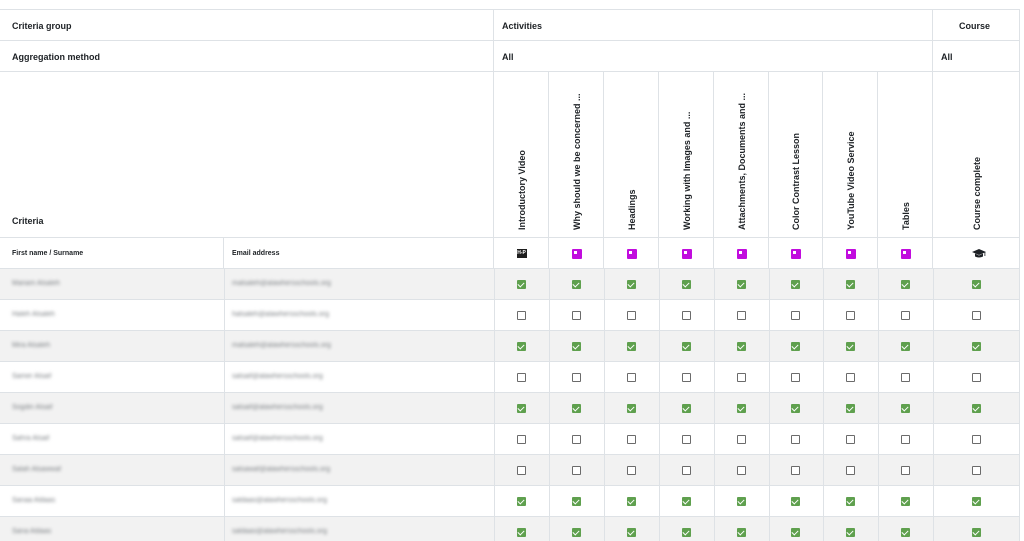 This screenshot has height=541, width=1024. I want to click on activity-name-link: Tables, so click(906, 216).